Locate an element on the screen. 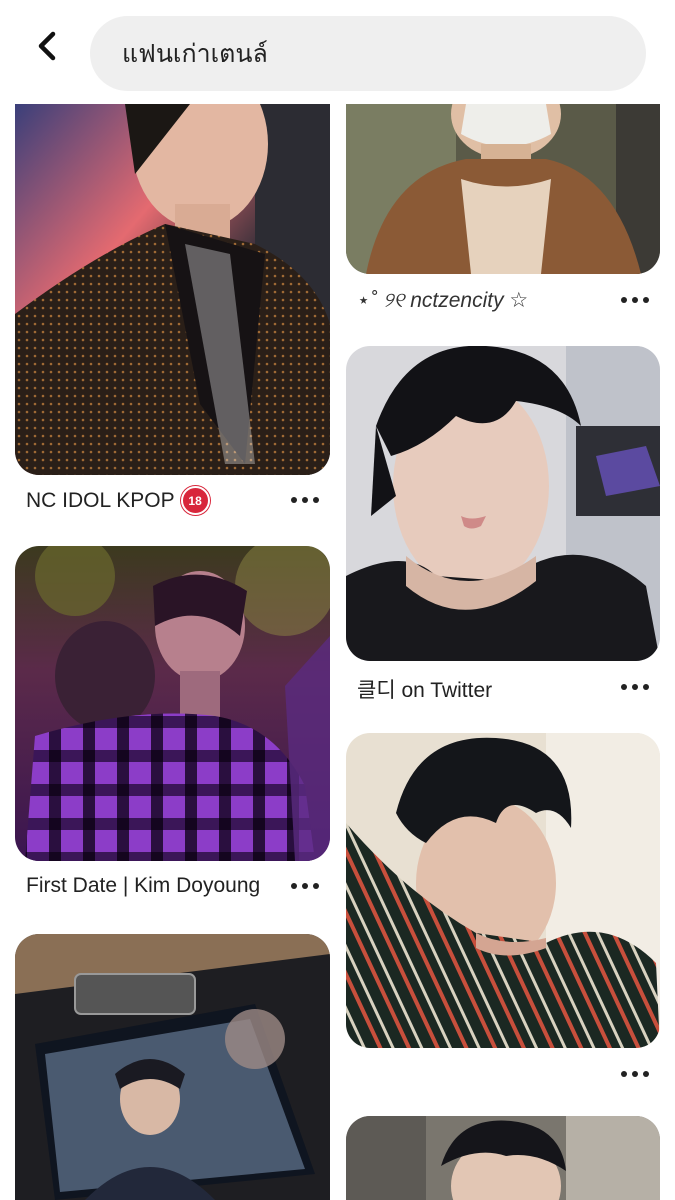 The height and width of the screenshot is (1200, 675). pin-caption: 클디 on Twitter is located at coordinates (424, 689).